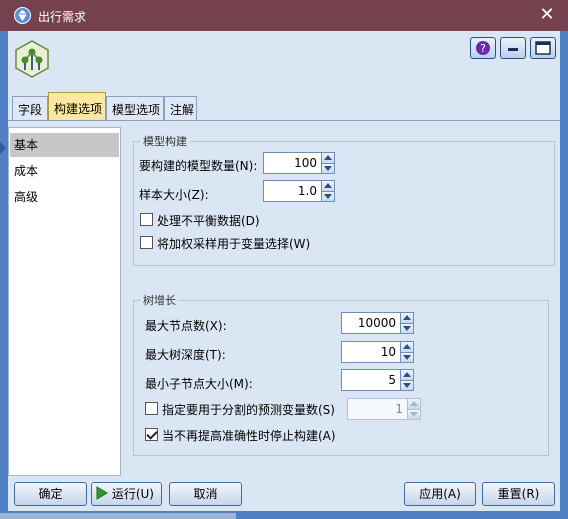 The image size is (568, 519). I want to click on window-frame-left, so click(4, 275).